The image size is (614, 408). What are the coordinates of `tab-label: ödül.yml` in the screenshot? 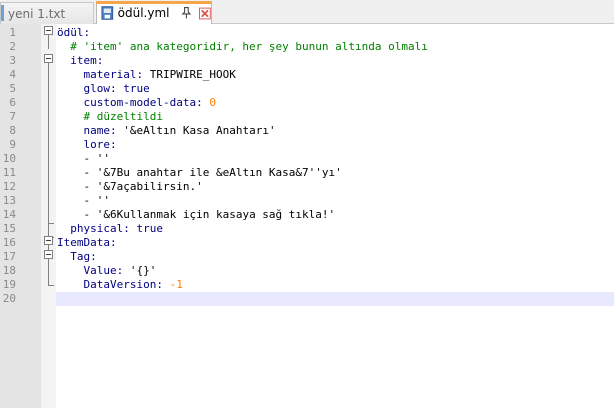 It's located at (143, 13).